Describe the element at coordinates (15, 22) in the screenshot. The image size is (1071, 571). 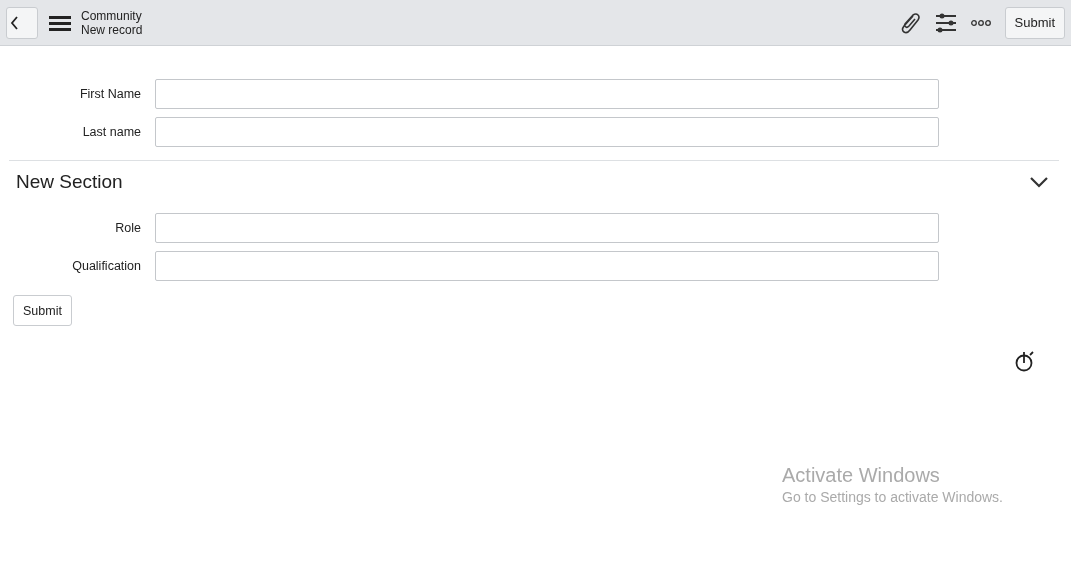
I see `chevron-left-icon` at that location.